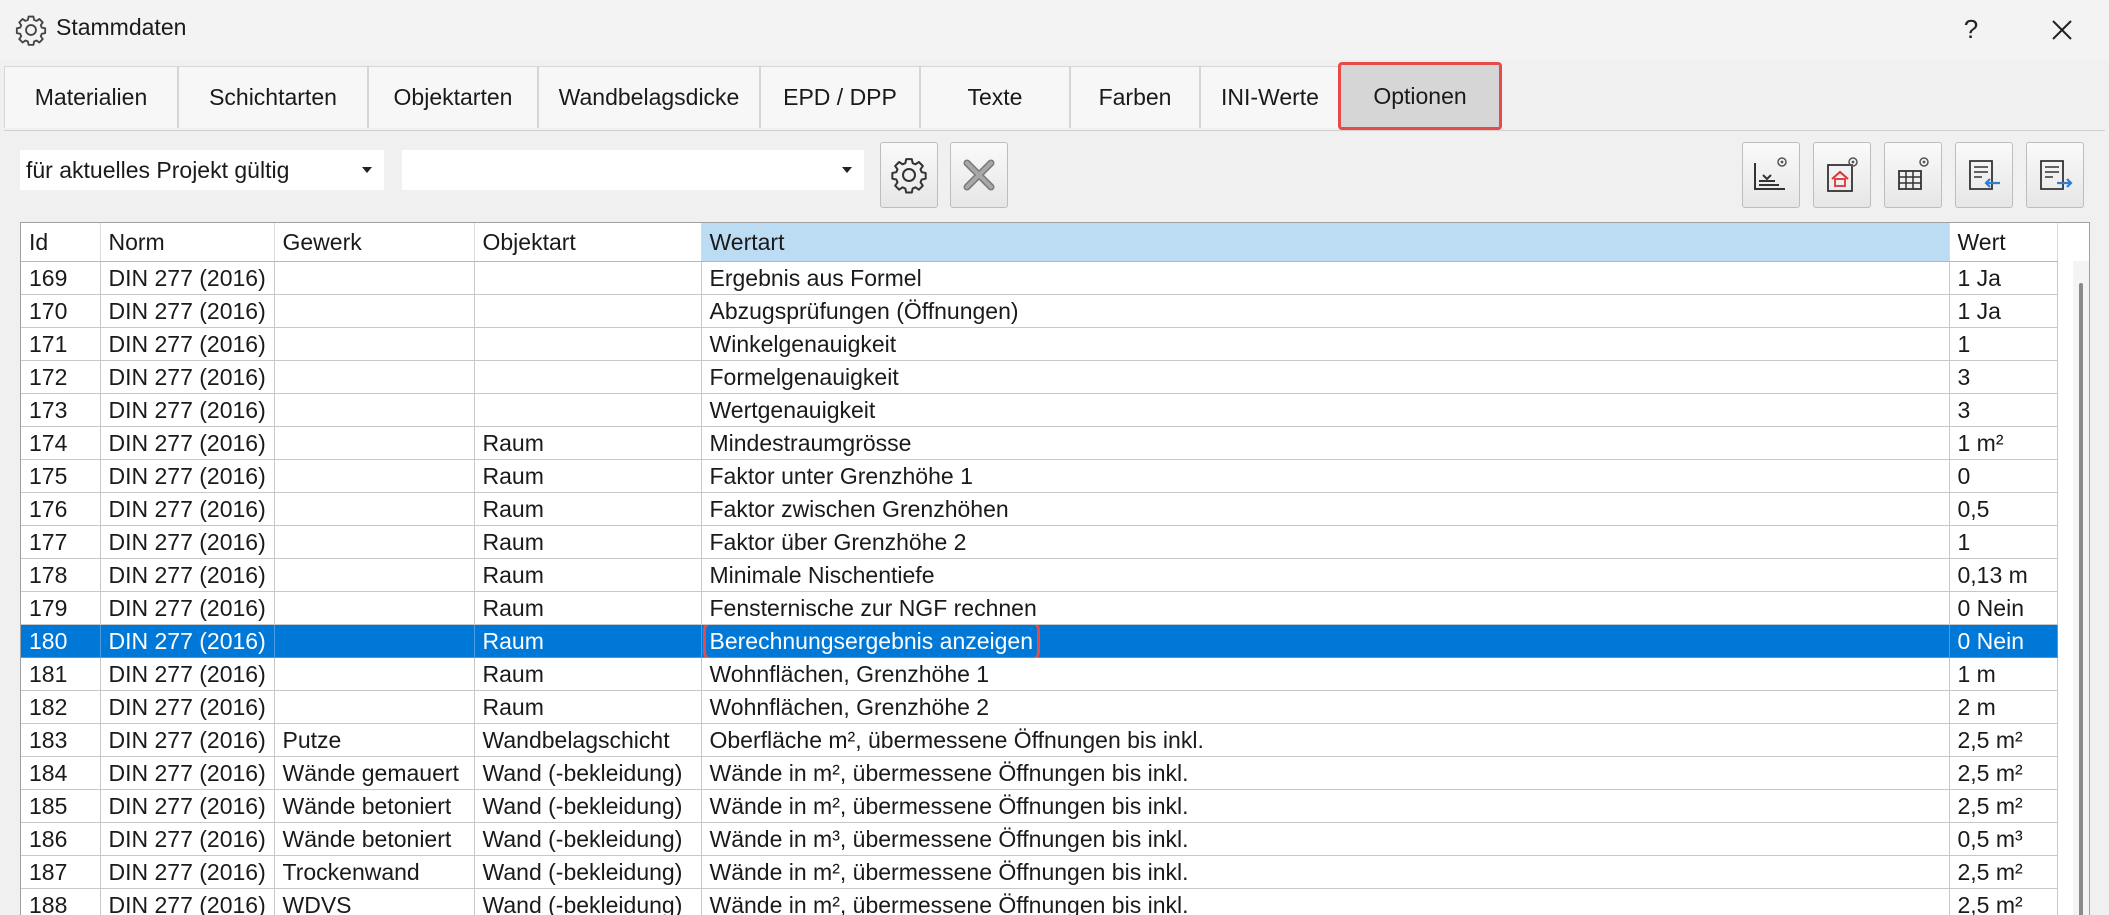 Image resolution: width=2109 pixels, height=915 pixels. I want to click on help-button: ?, so click(1971, 29).